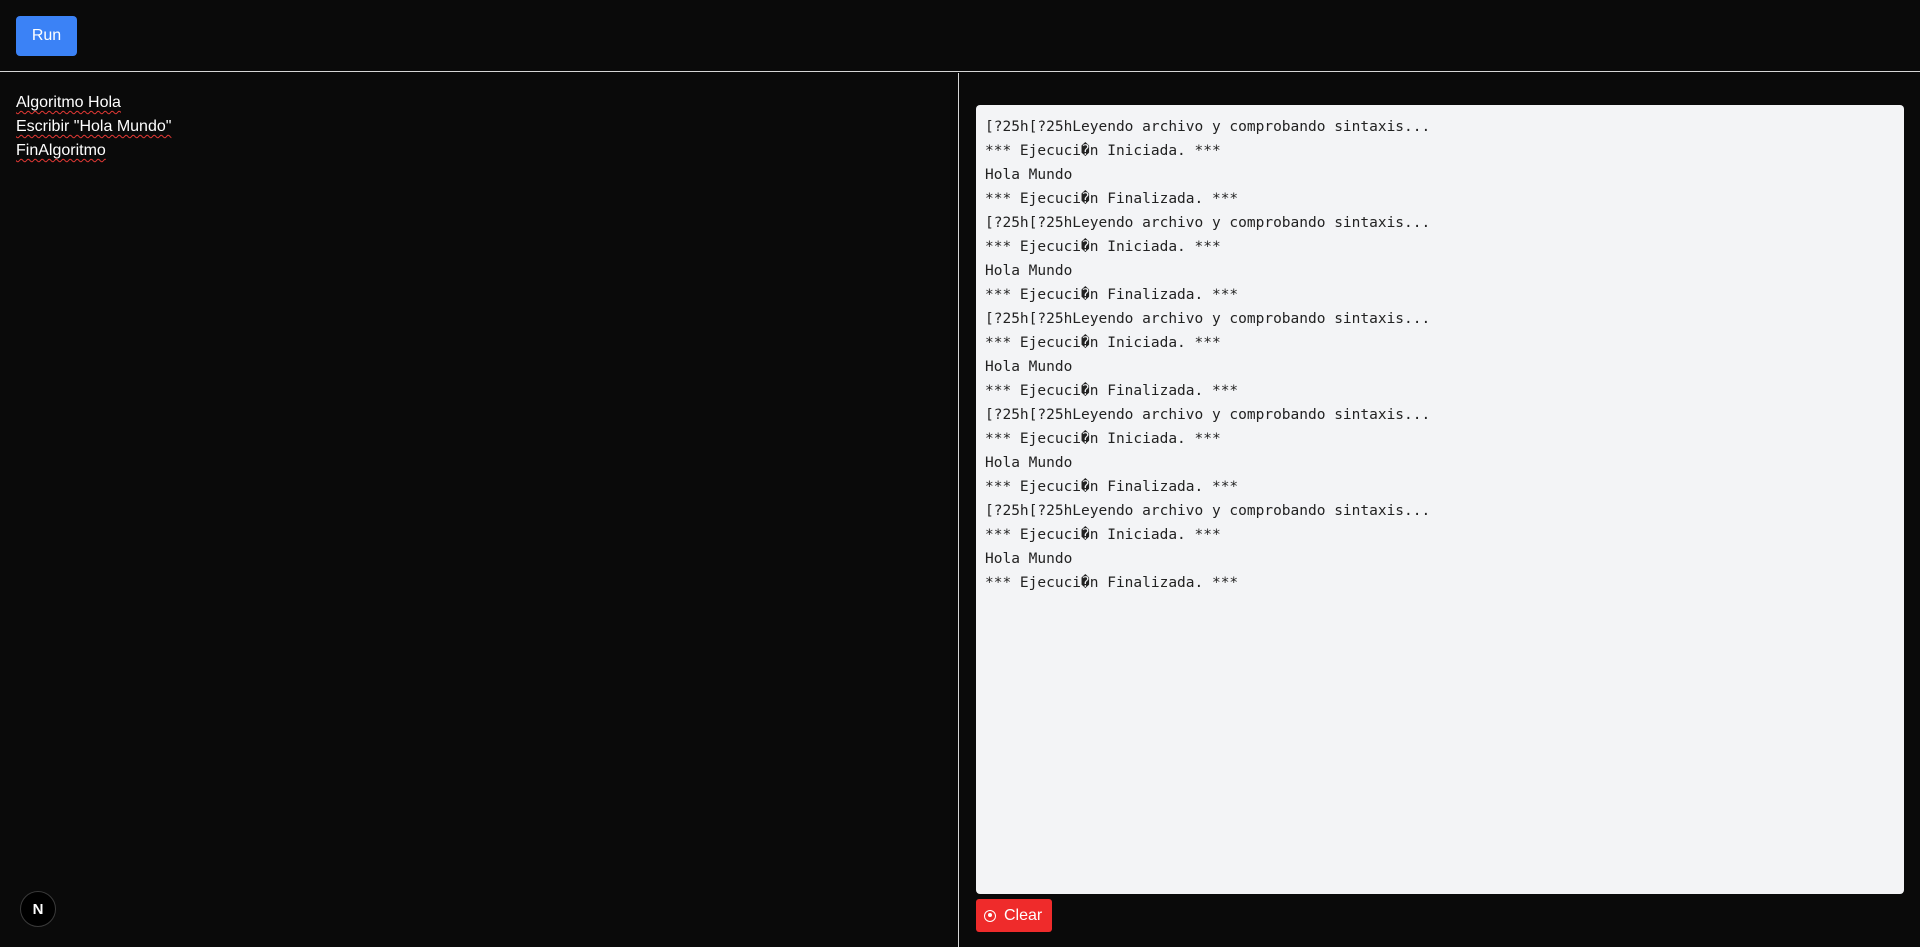  I want to click on code-line: Algoritmo Hola, so click(479, 103).